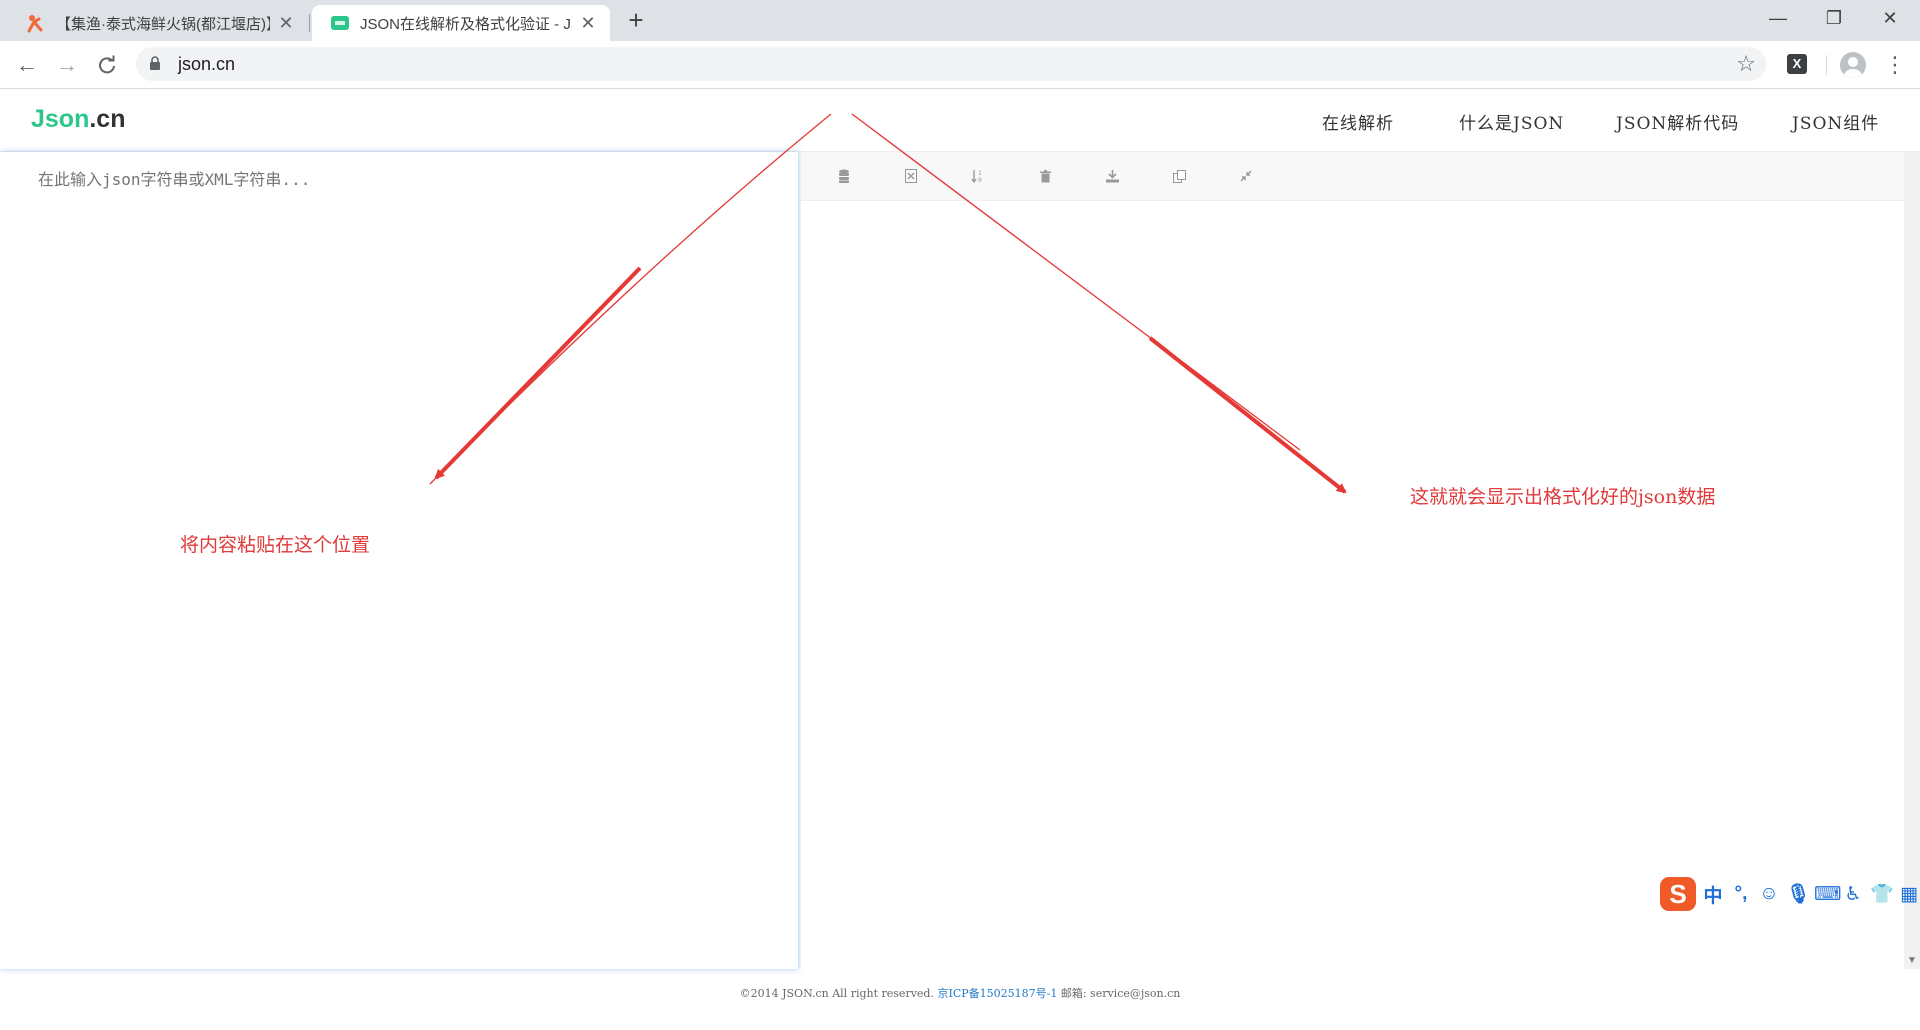 This screenshot has width=1920, height=1030. What do you see at coordinates (1826, 65) in the screenshot?
I see `toolbar-separator` at bounding box center [1826, 65].